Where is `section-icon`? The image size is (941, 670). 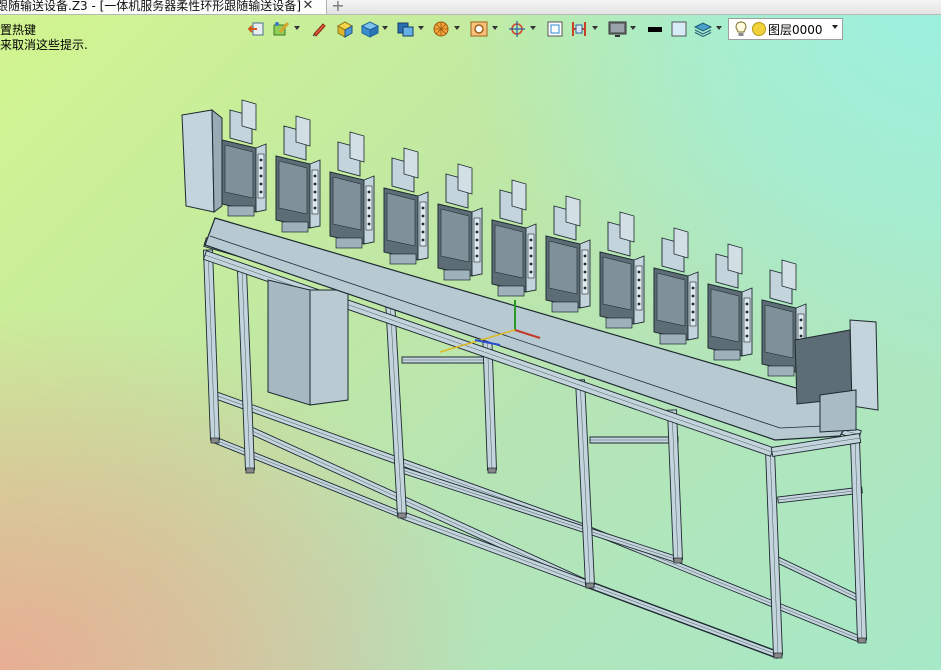
section-icon is located at coordinates (584, 29).